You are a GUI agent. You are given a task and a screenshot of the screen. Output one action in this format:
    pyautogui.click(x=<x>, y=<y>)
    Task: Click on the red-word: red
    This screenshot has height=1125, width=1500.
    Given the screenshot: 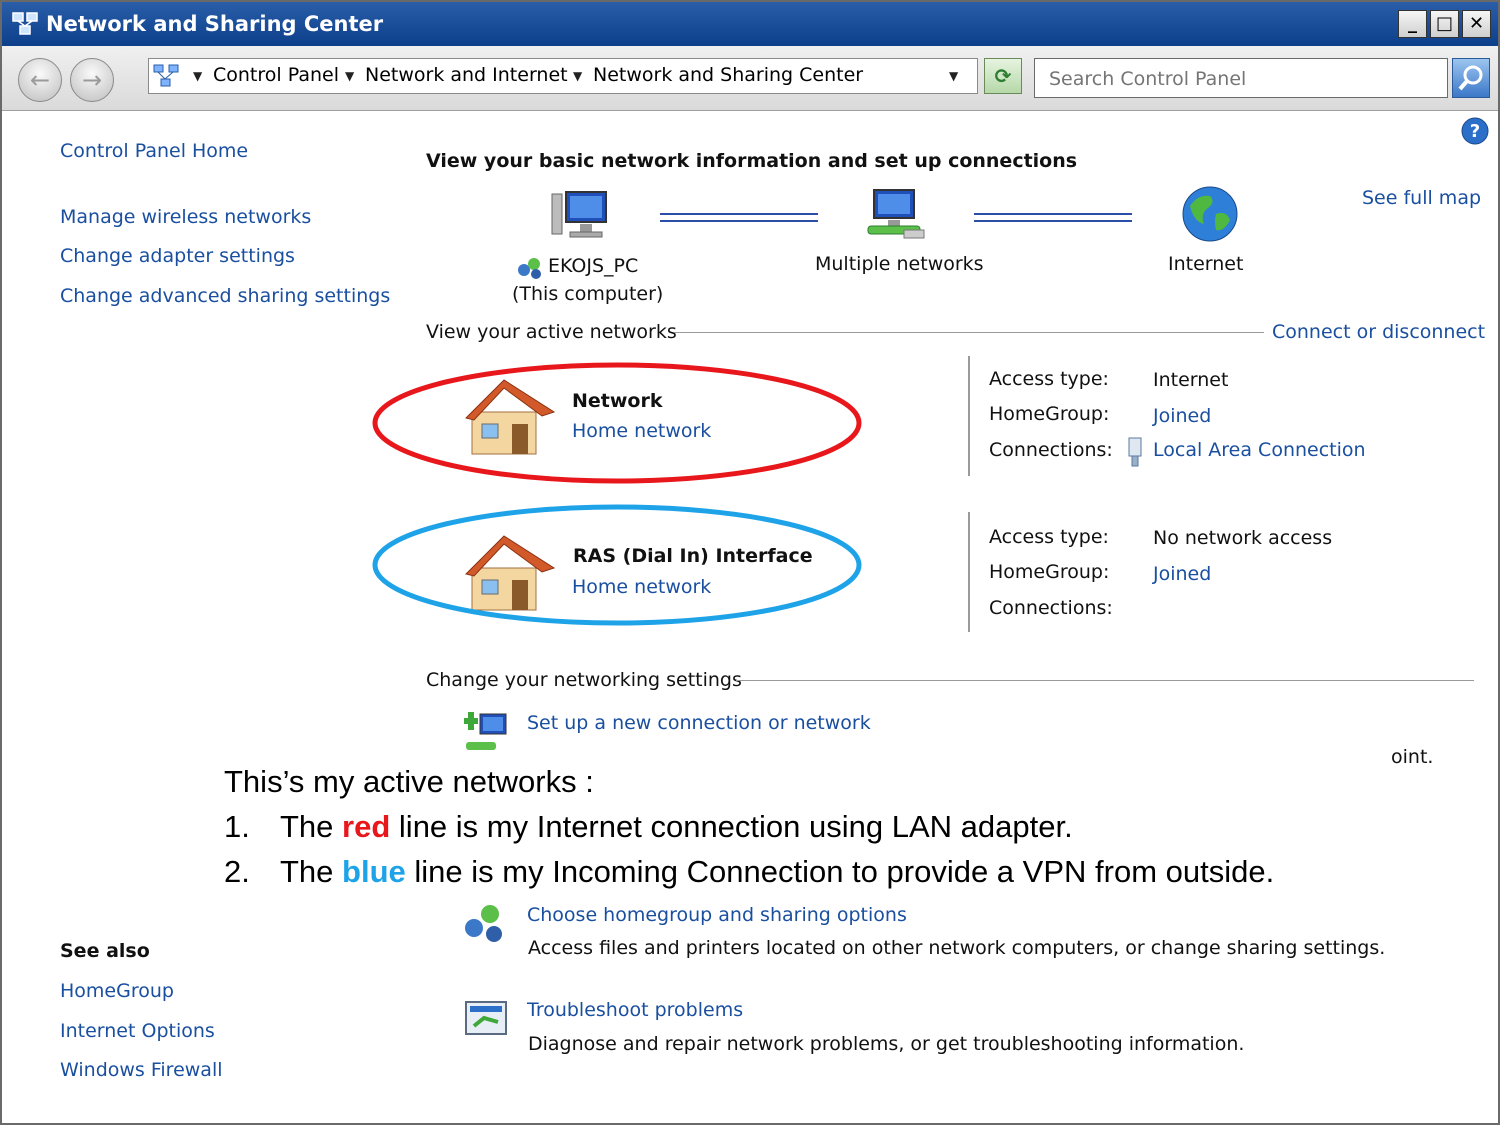 What is the action you would take?
    pyautogui.click(x=366, y=826)
    